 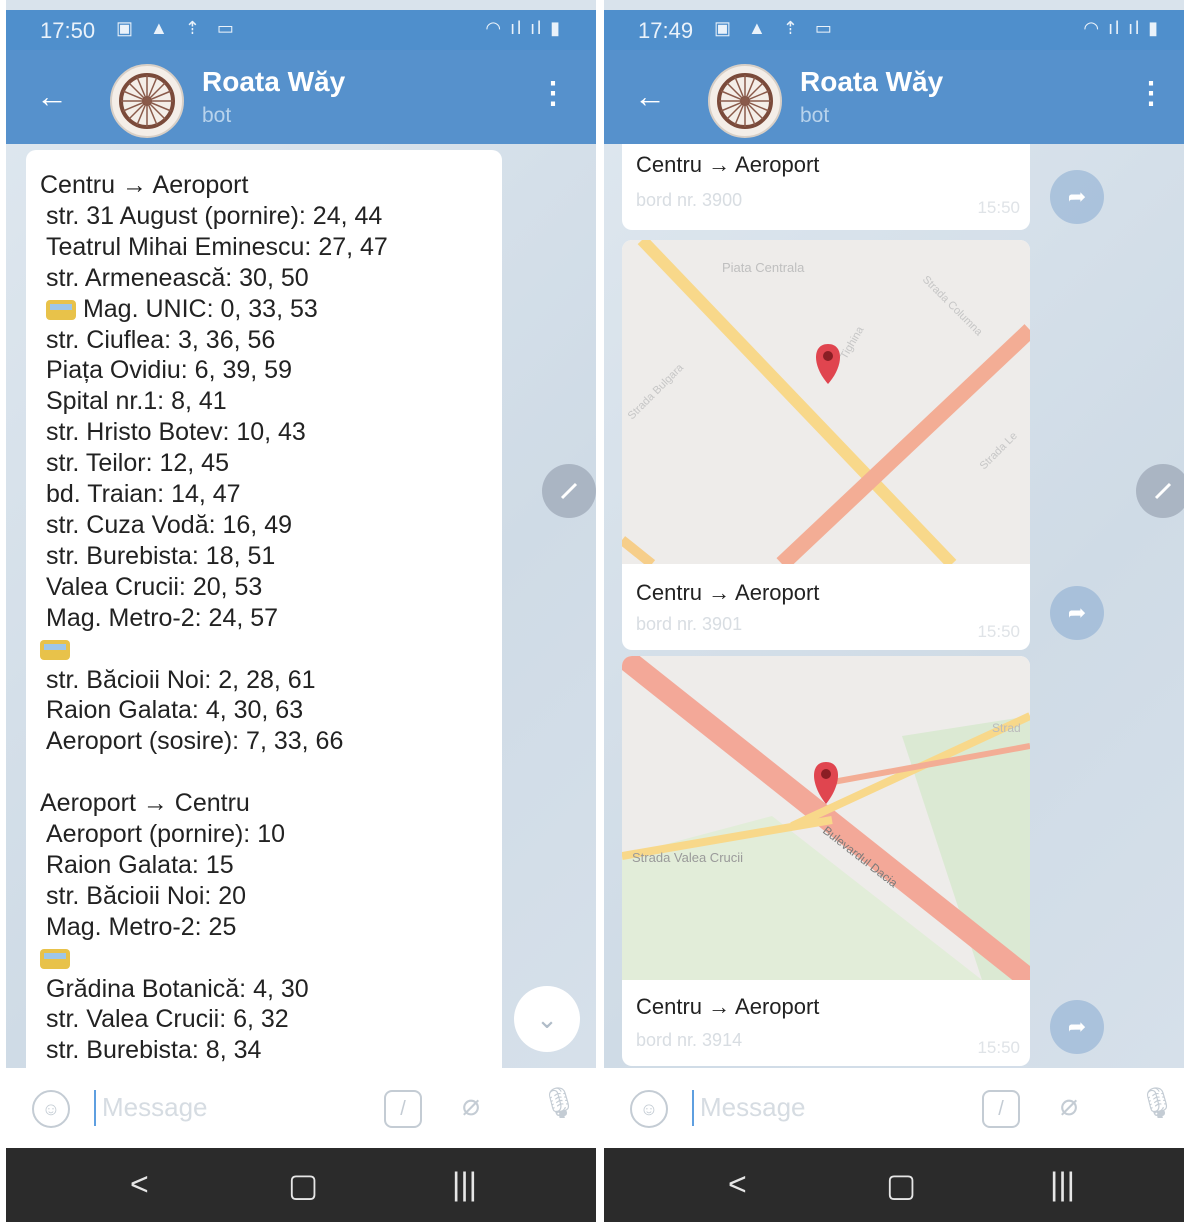 I want to click on message-line-text: Teatrul Mihai Eminescu: 27, 47, so click(x=217, y=246).